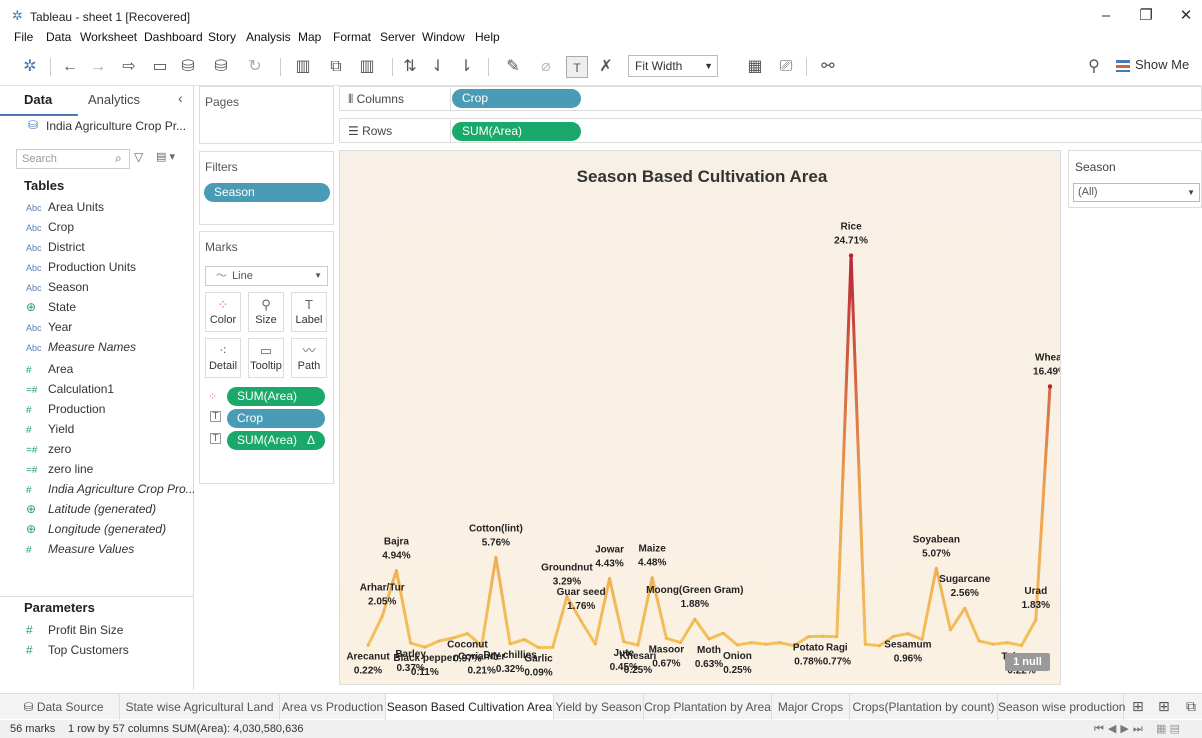 The image size is (1202, 738). Describe the element at coordinates (1186, 16) in the screenshot. I see `close-button: ✕` at that location.